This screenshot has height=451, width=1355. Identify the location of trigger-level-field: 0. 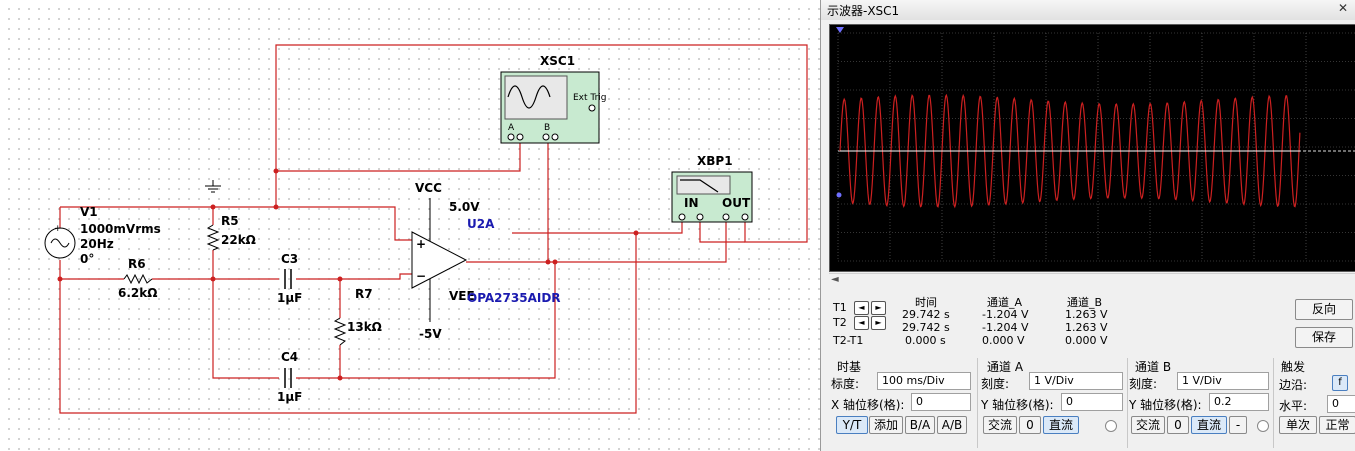
(1341, 404).